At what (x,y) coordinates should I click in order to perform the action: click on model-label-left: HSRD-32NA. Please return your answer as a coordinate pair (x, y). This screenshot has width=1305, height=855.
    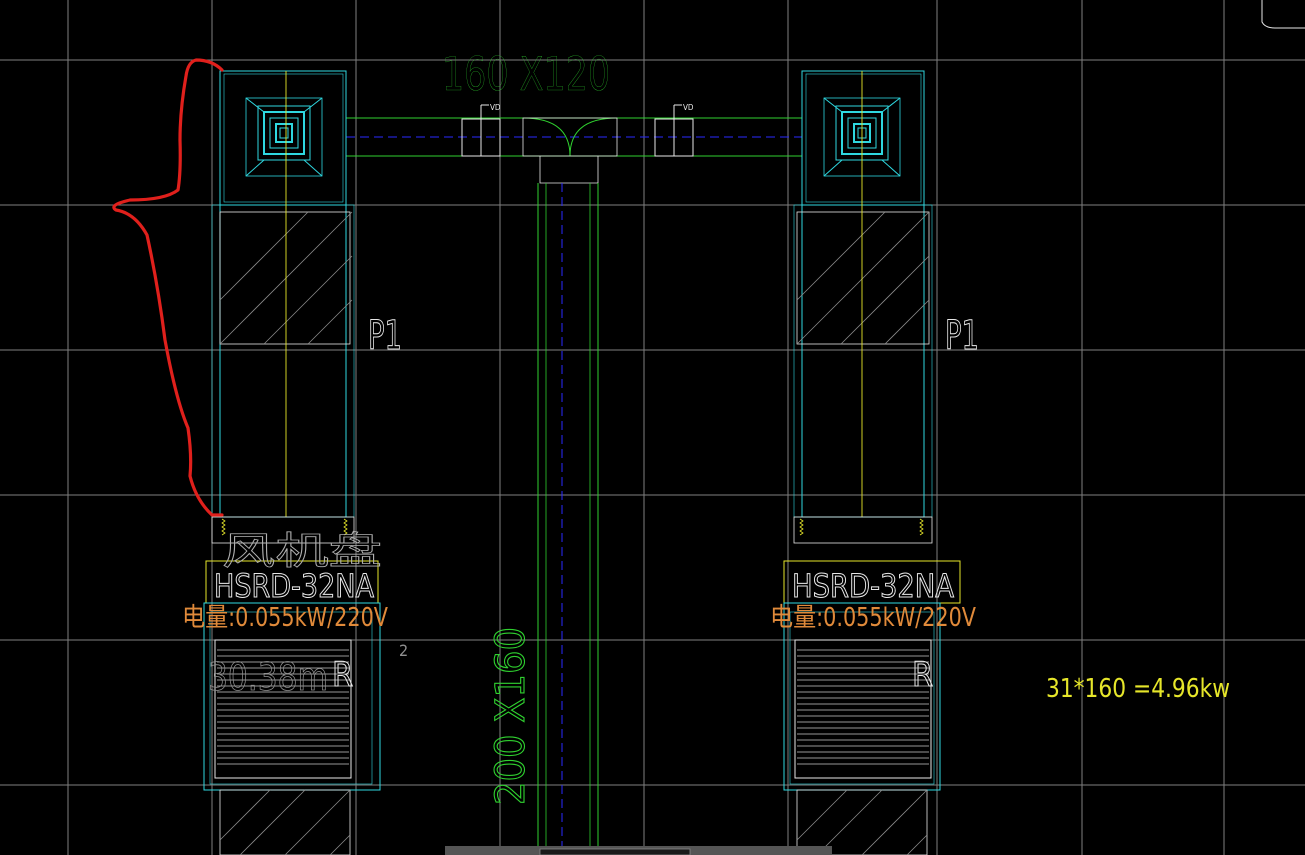
    Looking at the image, I should click on (294, 586).